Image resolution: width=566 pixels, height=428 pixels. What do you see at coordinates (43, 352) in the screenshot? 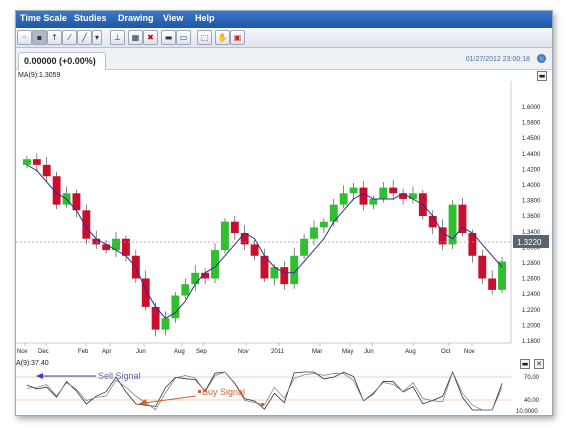
I see `x-tick-label: Dec` at bounding box center [43, 352].